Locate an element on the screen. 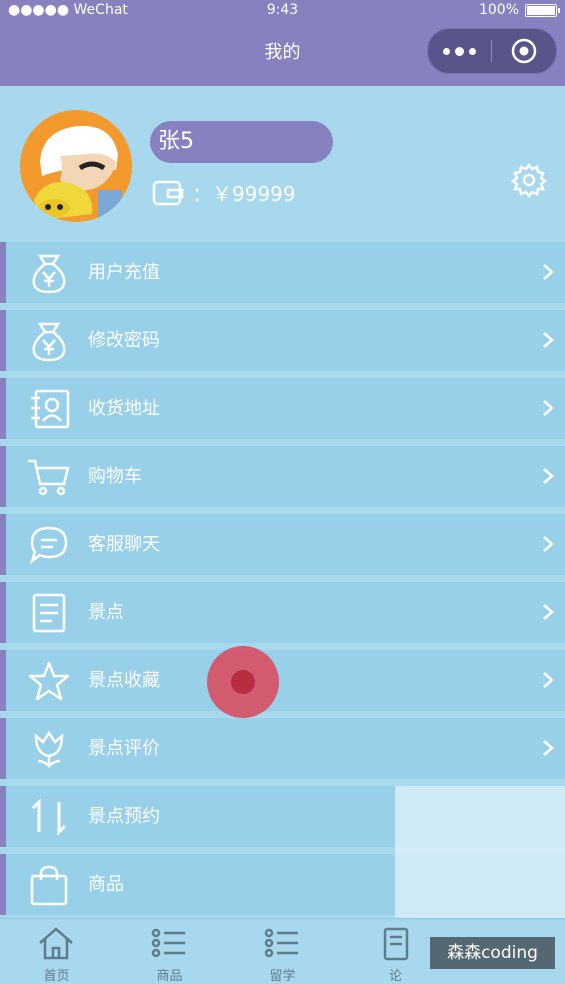 This screenshot has width=565, height=984. menu-item-attractions: 景点 is located at coordinates (282, 612).